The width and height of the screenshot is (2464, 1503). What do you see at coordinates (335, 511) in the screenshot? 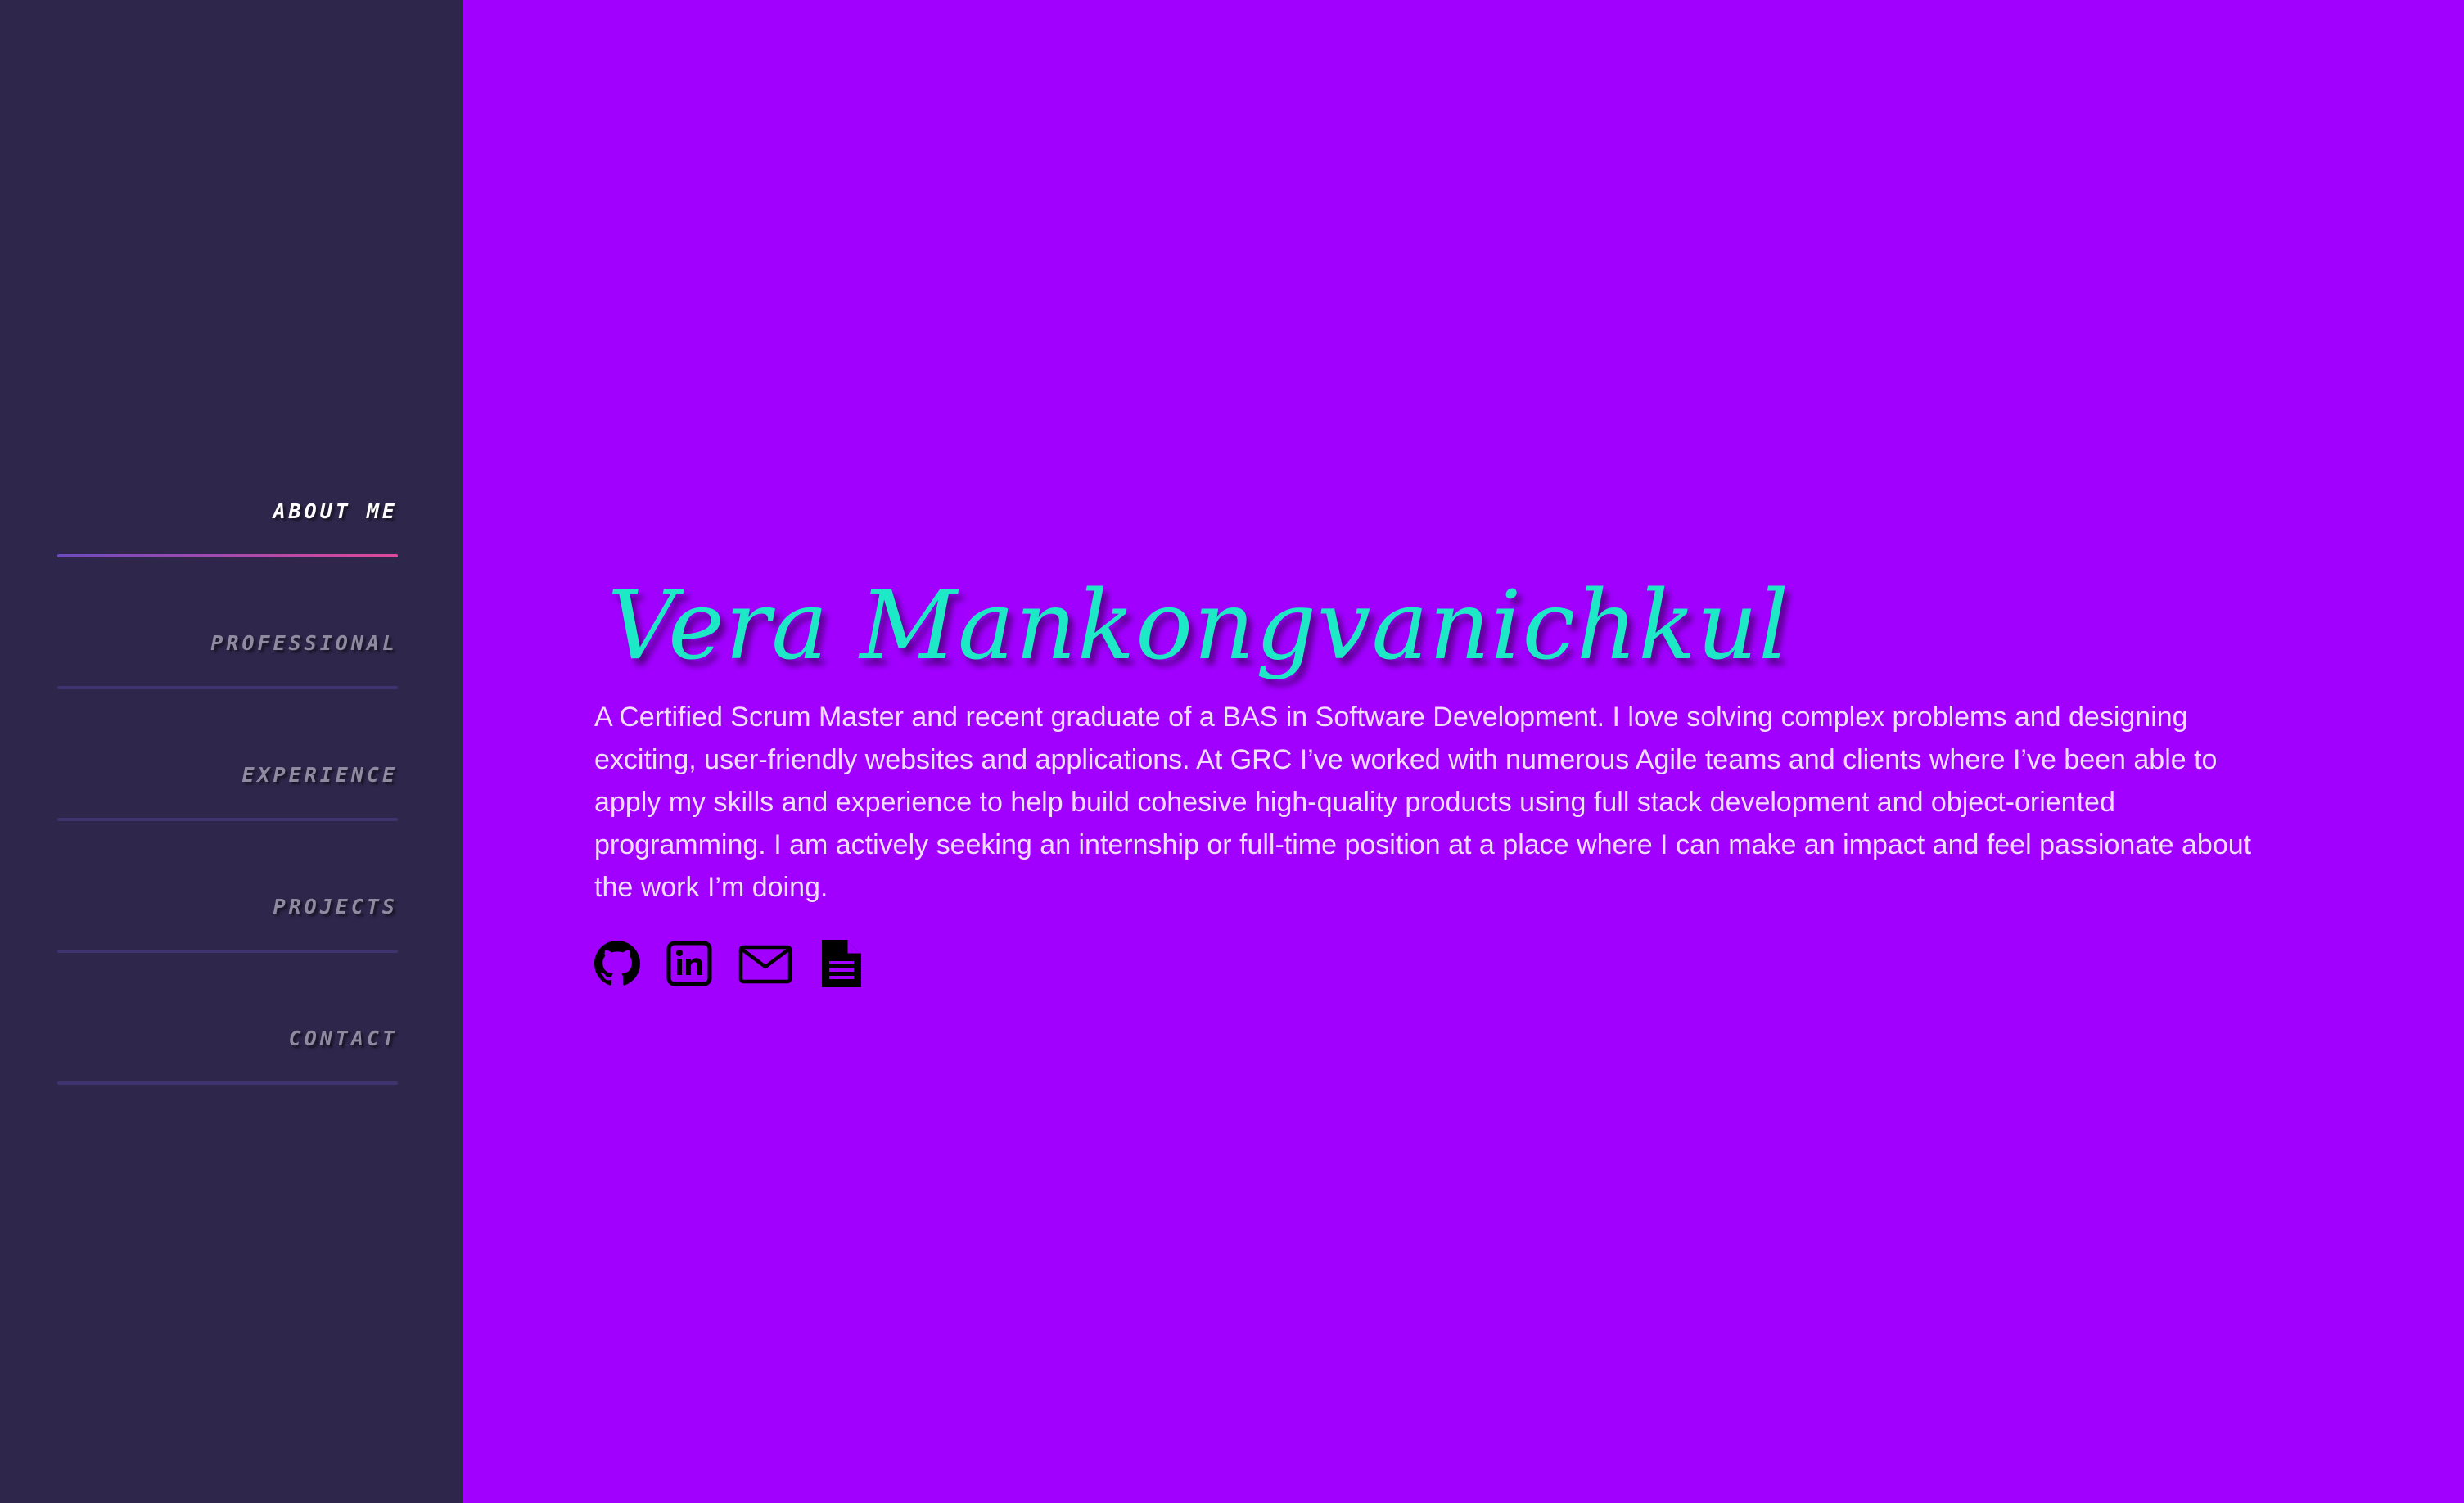
I see `sidebar-item-label: About Me` at bounding box center [335, 511].